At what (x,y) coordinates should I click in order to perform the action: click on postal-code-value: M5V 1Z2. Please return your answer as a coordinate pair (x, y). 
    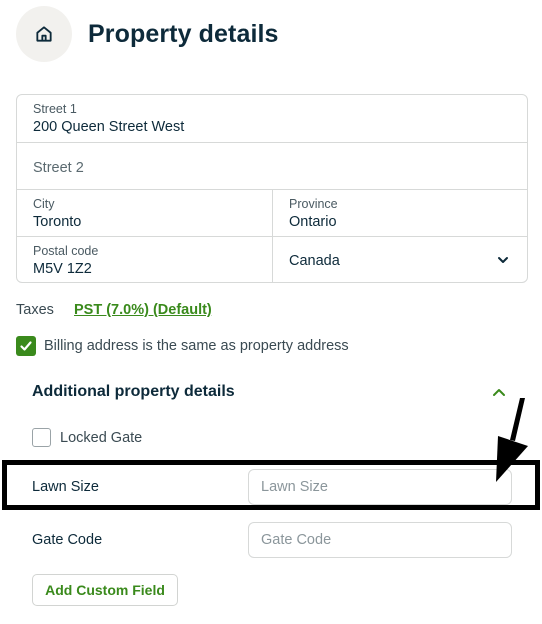
    Looking at the image, I should click on (62, 269).